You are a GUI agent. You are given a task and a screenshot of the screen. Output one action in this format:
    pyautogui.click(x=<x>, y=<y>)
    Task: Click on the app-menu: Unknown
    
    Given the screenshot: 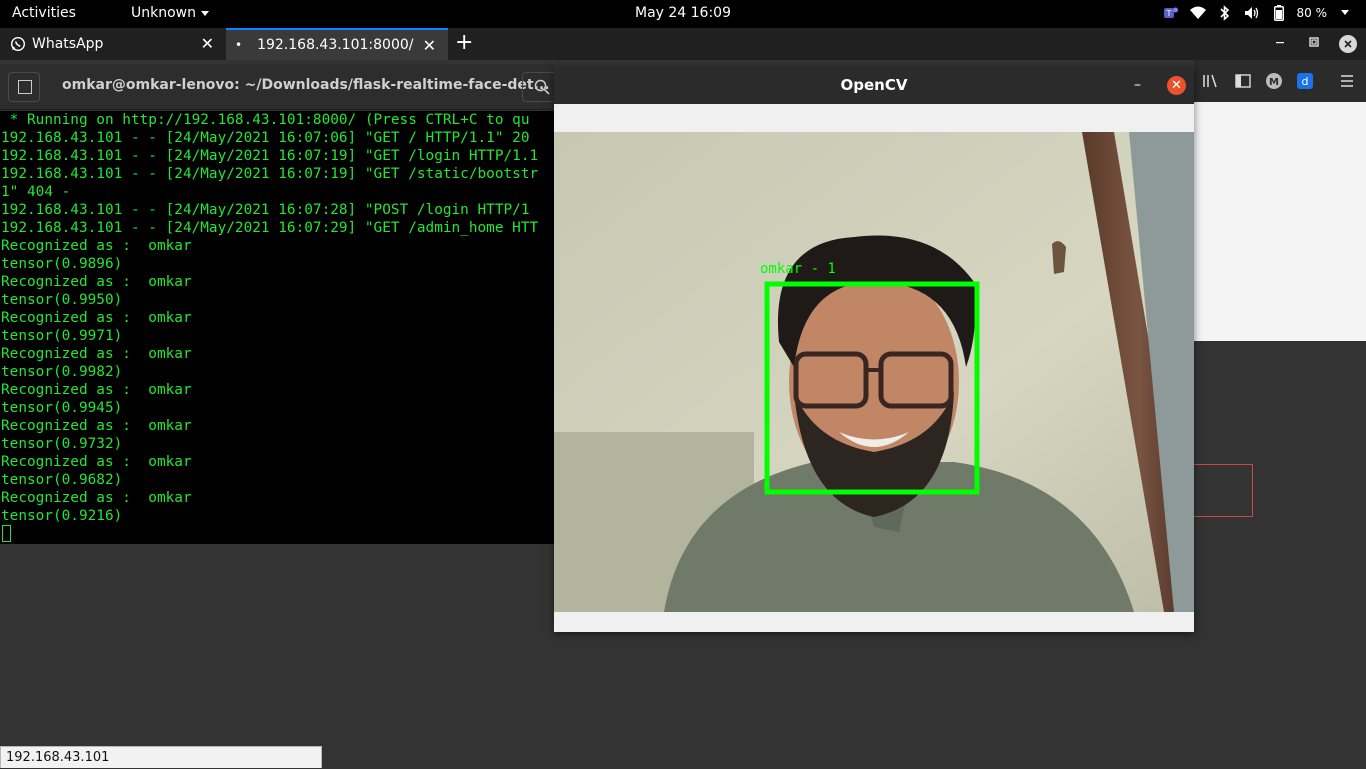 What is the action you would take?
    pyautogui.click(x=170, y=13)
    